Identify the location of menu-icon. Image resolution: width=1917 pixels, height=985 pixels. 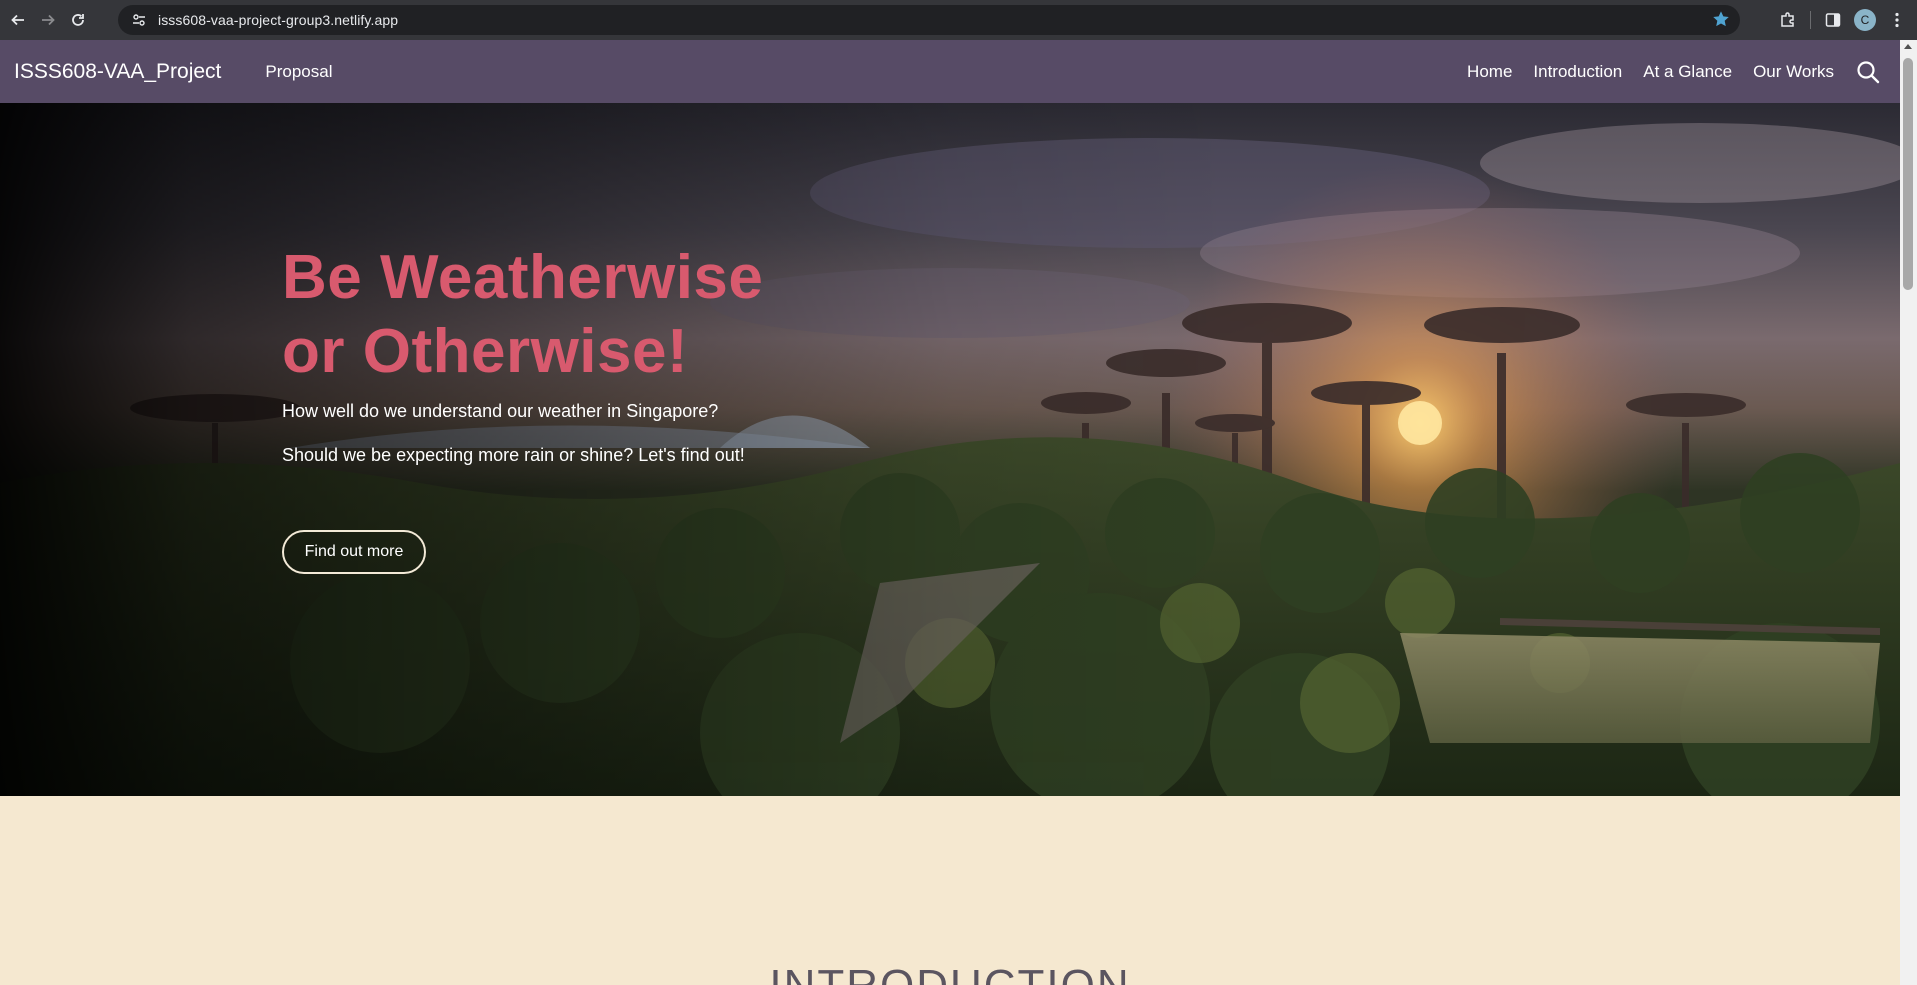
(1897, 20).